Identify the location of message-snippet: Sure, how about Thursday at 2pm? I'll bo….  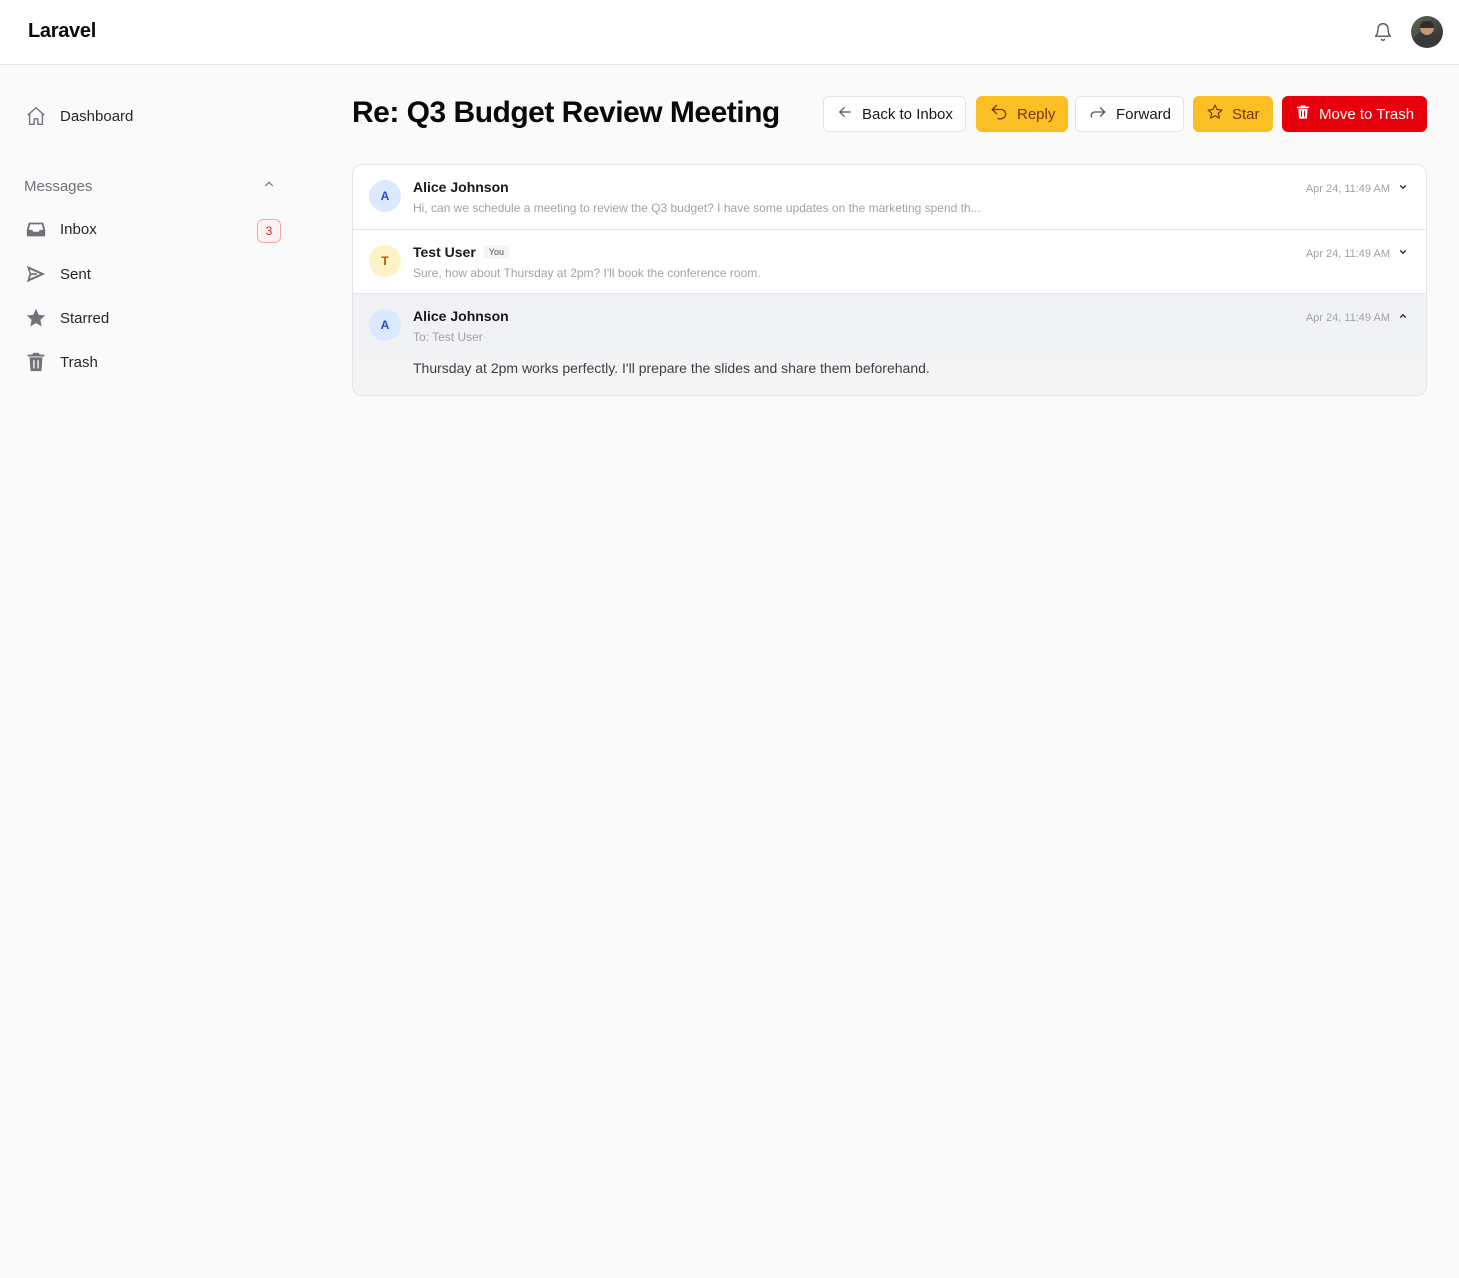
(587, 273).